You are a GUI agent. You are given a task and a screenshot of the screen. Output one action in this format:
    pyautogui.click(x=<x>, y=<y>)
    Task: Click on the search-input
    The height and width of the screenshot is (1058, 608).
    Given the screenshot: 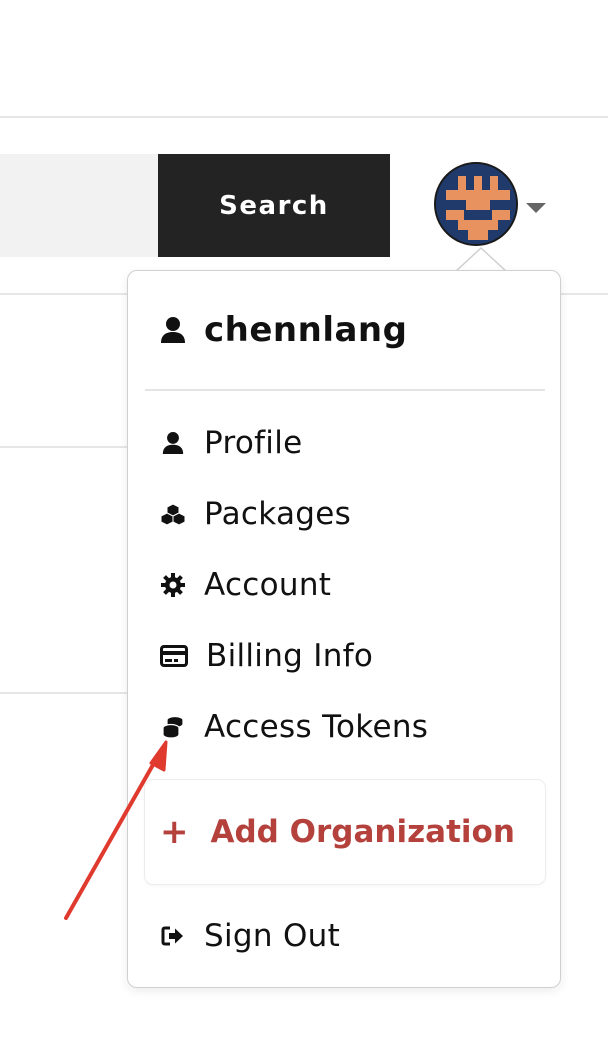 What is the action you would take?
    pyautogui.click(x=80, y=205)
    